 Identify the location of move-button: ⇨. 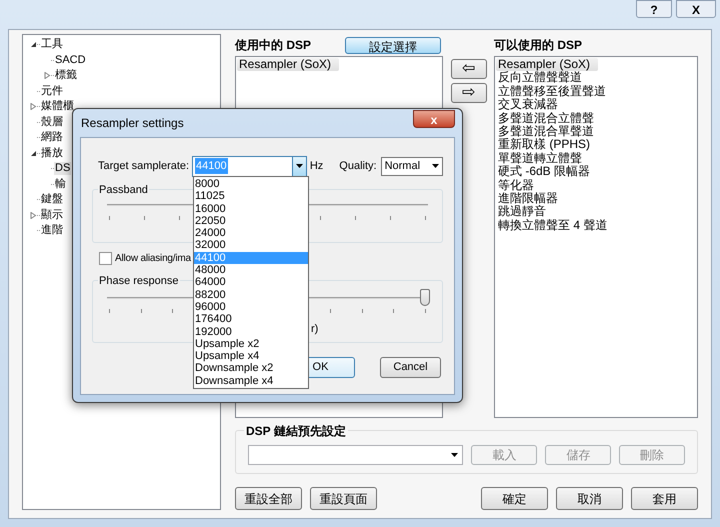
(468, 93).